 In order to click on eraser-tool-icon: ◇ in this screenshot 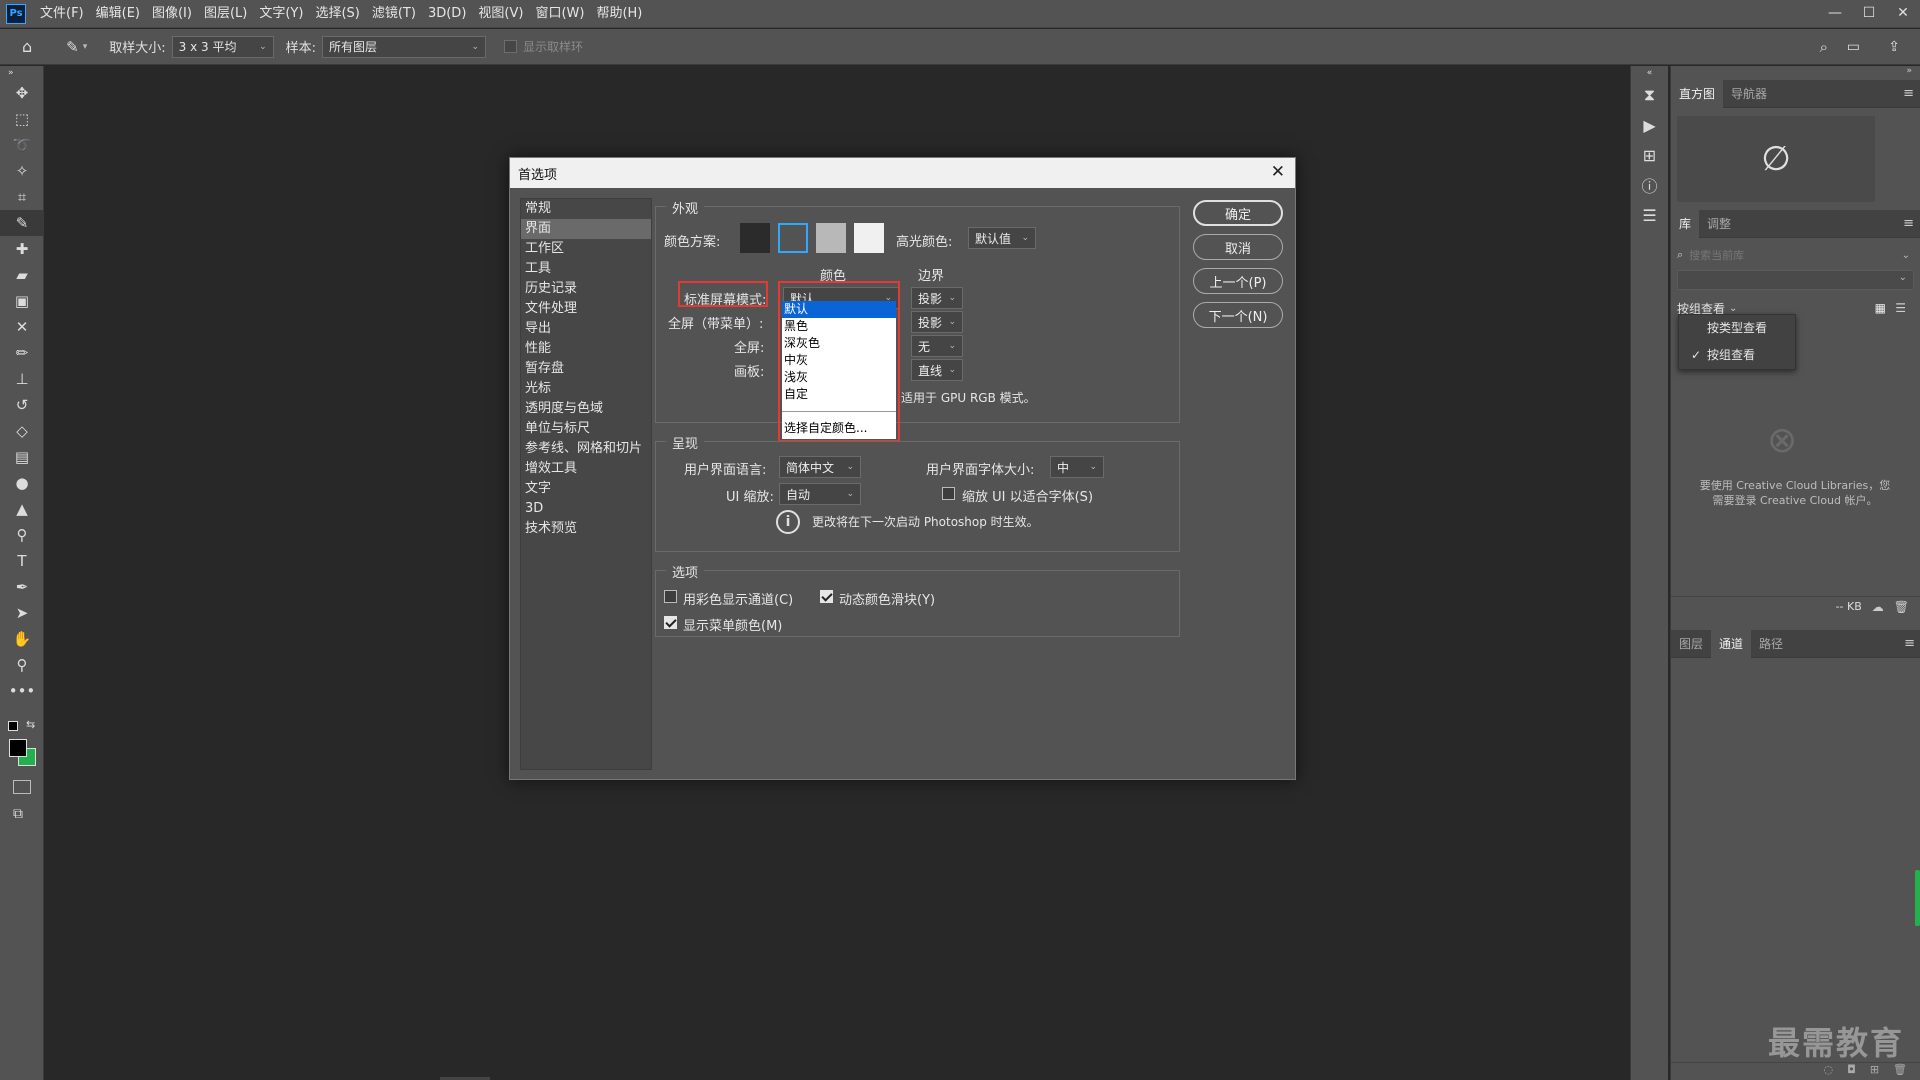, I will do `click(22, 431)`.